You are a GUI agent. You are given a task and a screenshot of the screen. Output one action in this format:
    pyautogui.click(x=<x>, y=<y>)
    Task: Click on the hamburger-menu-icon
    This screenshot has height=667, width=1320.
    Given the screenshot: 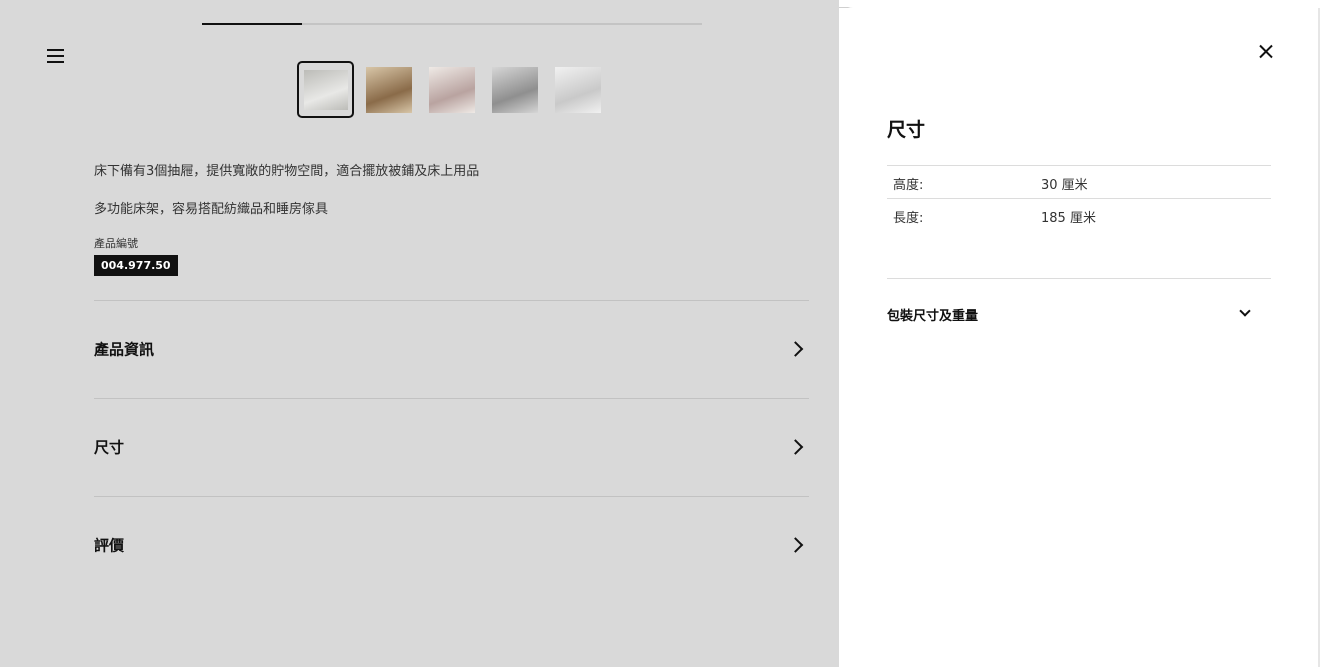 What is the action you would take?
    pyautogui.click(x=56, y=56)
    